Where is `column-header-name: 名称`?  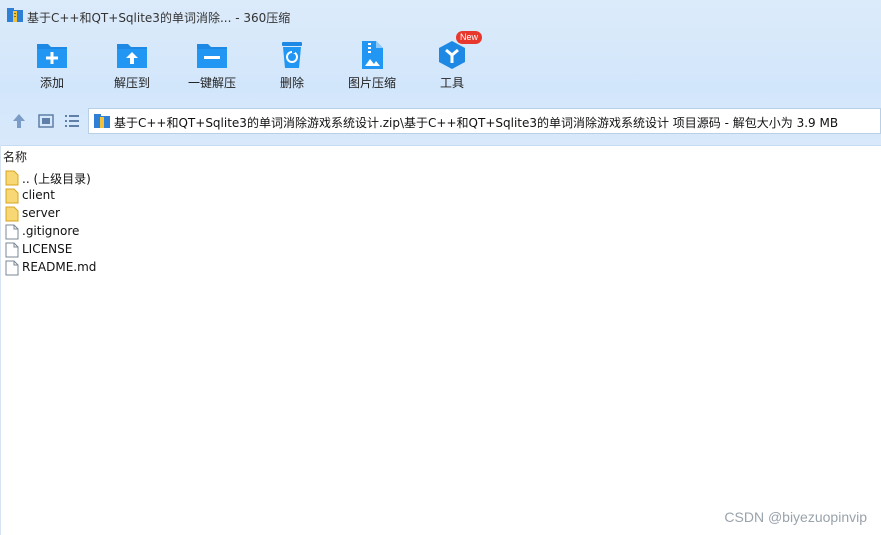 column-header-name: 名称 is located at coordinates (15, 156).